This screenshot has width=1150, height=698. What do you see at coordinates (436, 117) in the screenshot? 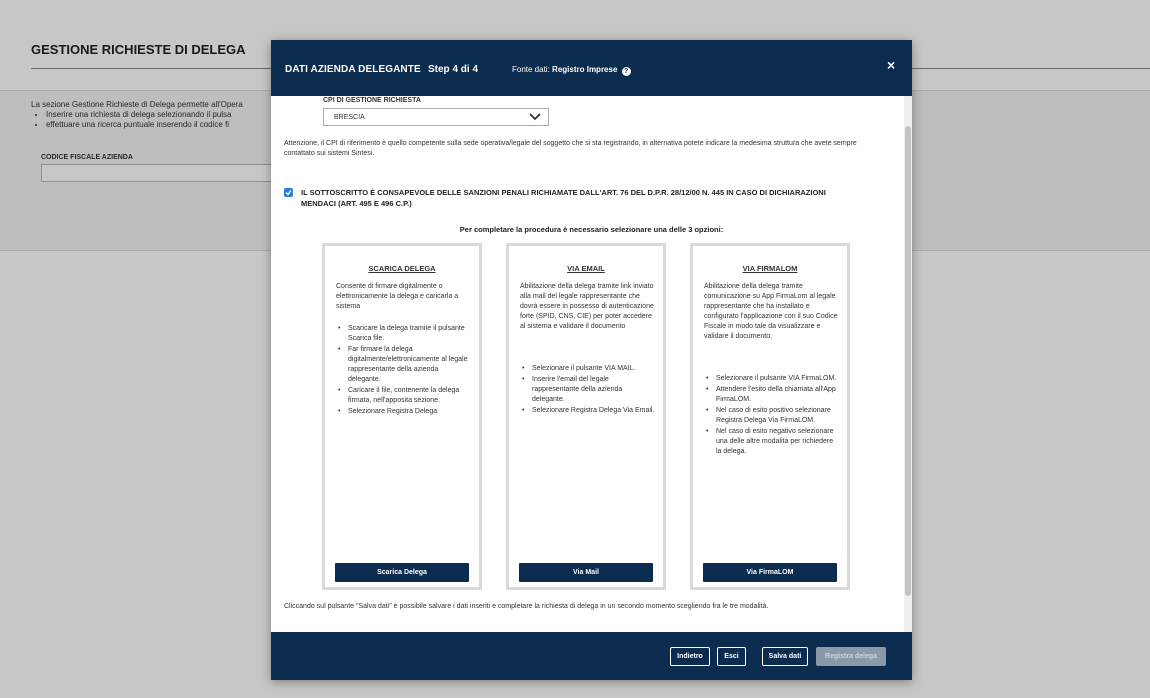
I see `cpi-select: BRESCIA` at bounding box center [436, 117].